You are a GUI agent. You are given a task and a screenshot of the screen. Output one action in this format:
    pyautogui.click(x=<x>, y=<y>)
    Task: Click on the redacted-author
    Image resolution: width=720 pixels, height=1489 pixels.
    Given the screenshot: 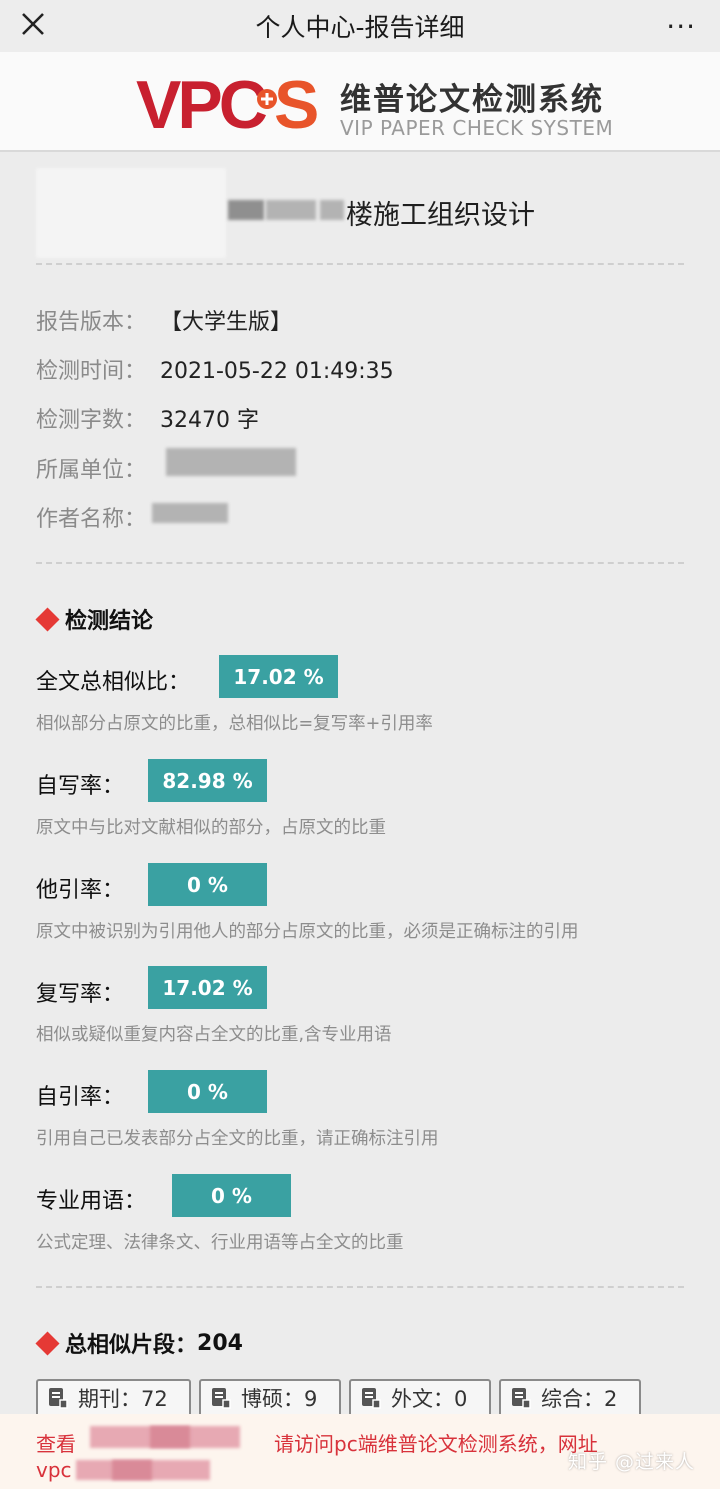 What is the action you would take?
    pyautogui.click(x=190, y=513)
    